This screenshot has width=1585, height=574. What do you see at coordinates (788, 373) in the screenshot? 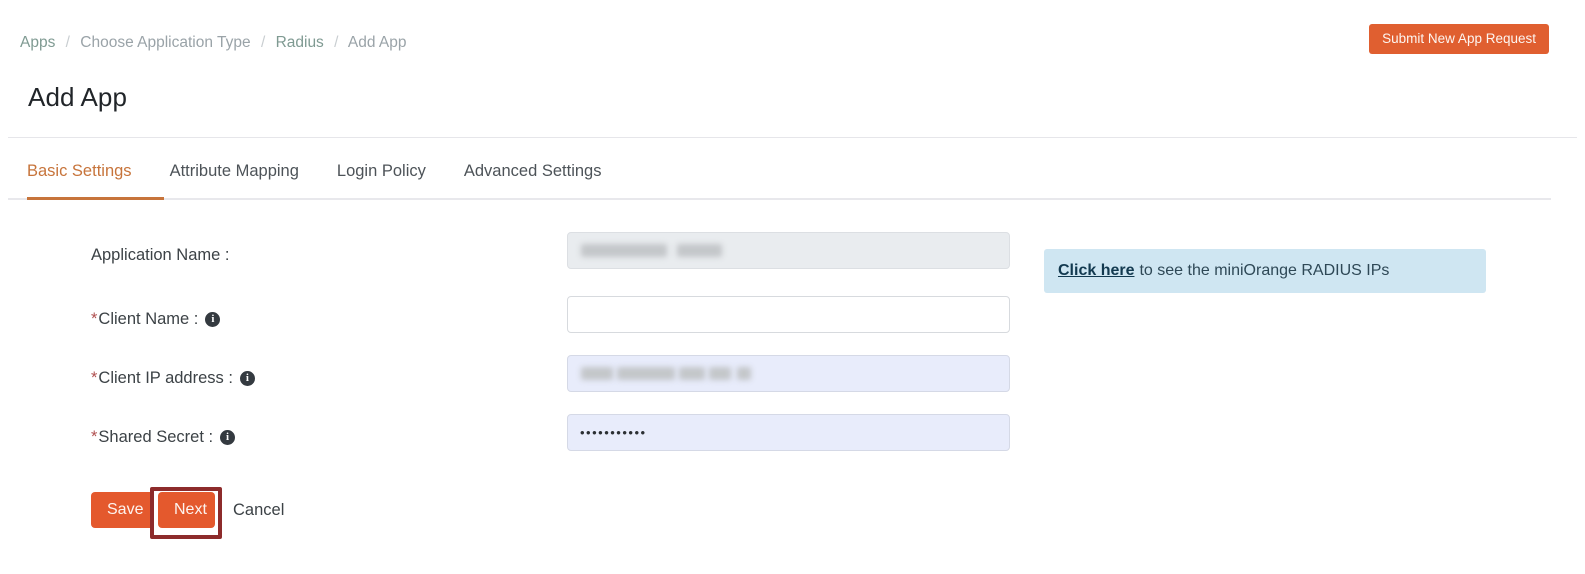
I see `client-ip-address-input` at bounding box center [788, 373].